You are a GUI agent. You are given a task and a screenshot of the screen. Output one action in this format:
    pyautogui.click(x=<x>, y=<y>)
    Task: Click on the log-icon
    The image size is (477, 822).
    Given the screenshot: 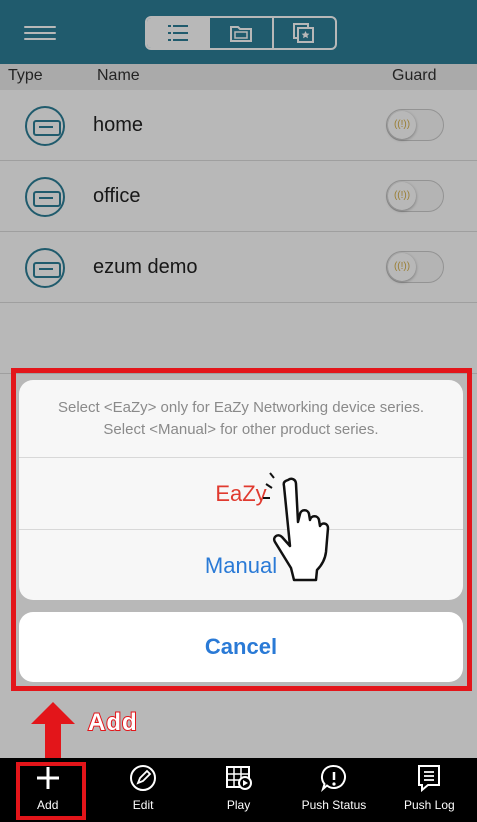 What is the action you would take?
    pyautogui.click(x=429, y=778)
    